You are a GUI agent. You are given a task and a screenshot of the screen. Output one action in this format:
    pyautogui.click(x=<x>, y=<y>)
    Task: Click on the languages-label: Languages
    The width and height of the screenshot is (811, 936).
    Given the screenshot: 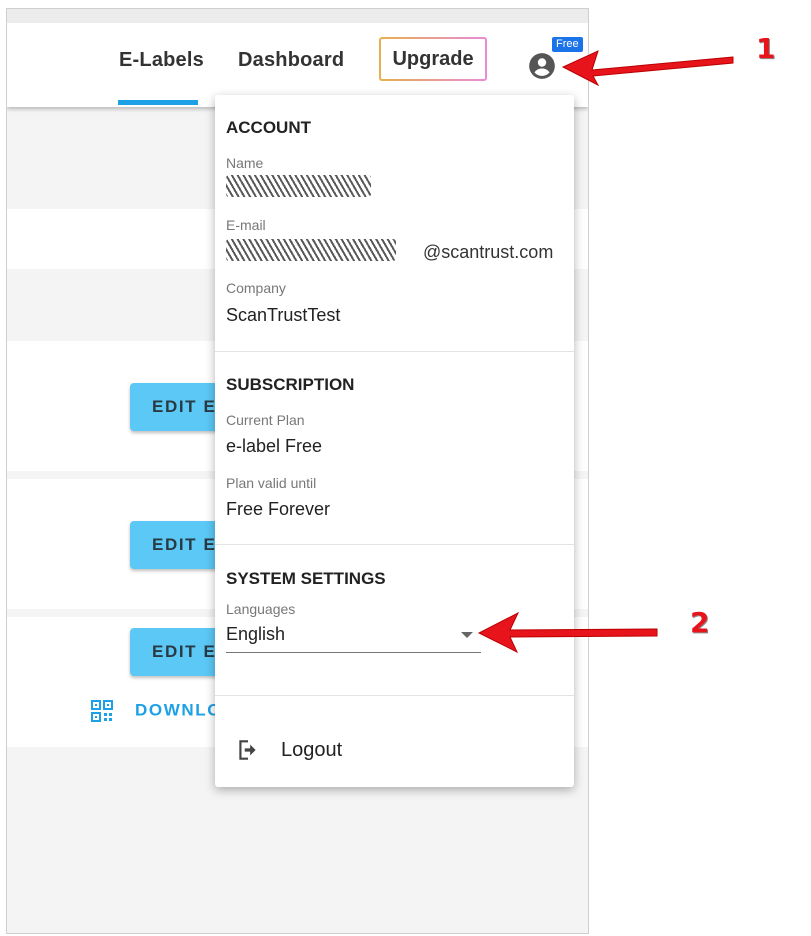 What is the action you would take?
    pyautogui.click(x=261, y=609)
    